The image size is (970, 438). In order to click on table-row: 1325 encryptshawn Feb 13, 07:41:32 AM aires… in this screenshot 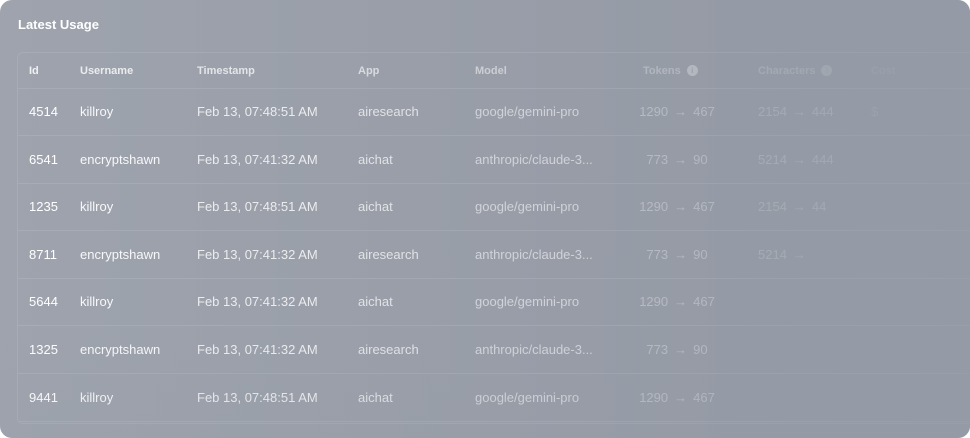, I will do `click(494, 350)`.